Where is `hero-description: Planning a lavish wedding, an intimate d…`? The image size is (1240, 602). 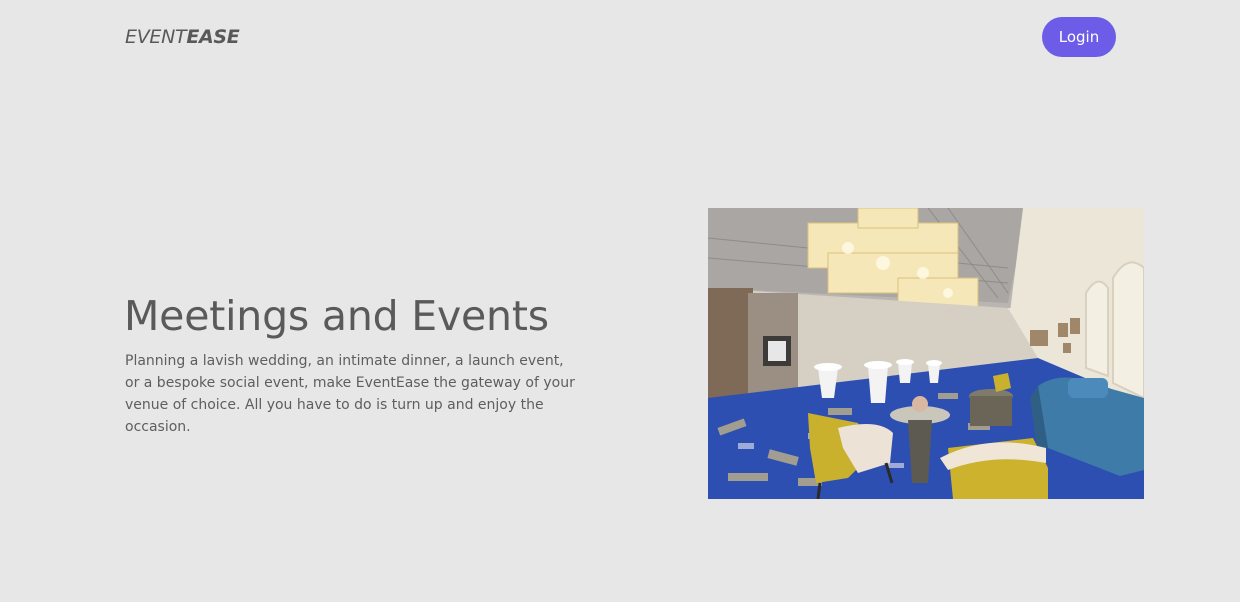
hero-description: Planning a lavish wedding, an intimate d… is located at coordinates (350, 394).